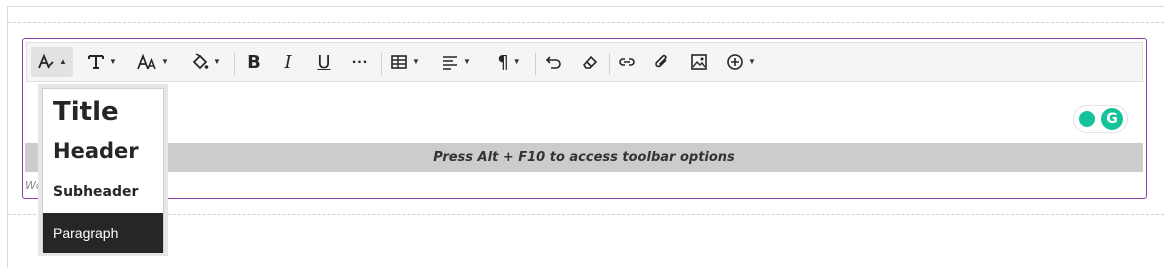  I want to click on undo-button, so click(554, 62).